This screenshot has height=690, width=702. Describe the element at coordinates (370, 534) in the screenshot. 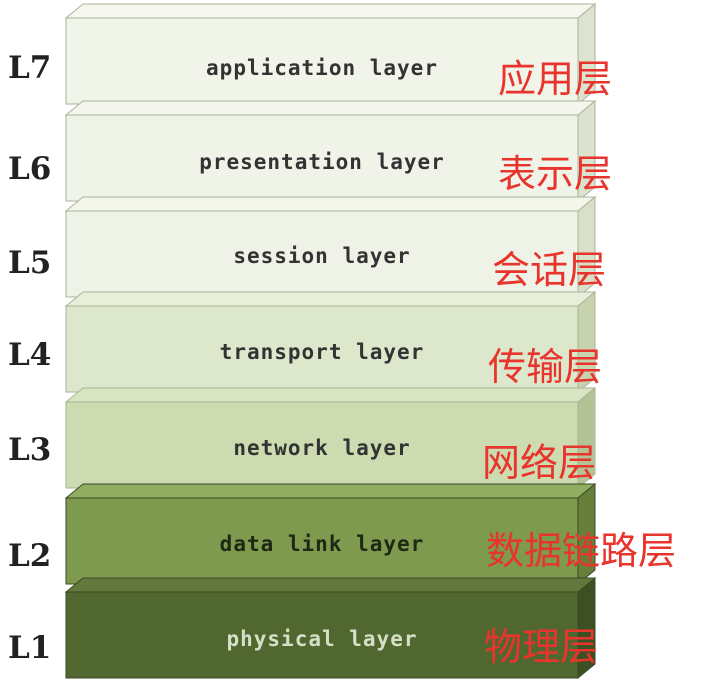

I see `layer-block-l2: data link layer 数据链路层` at that location.